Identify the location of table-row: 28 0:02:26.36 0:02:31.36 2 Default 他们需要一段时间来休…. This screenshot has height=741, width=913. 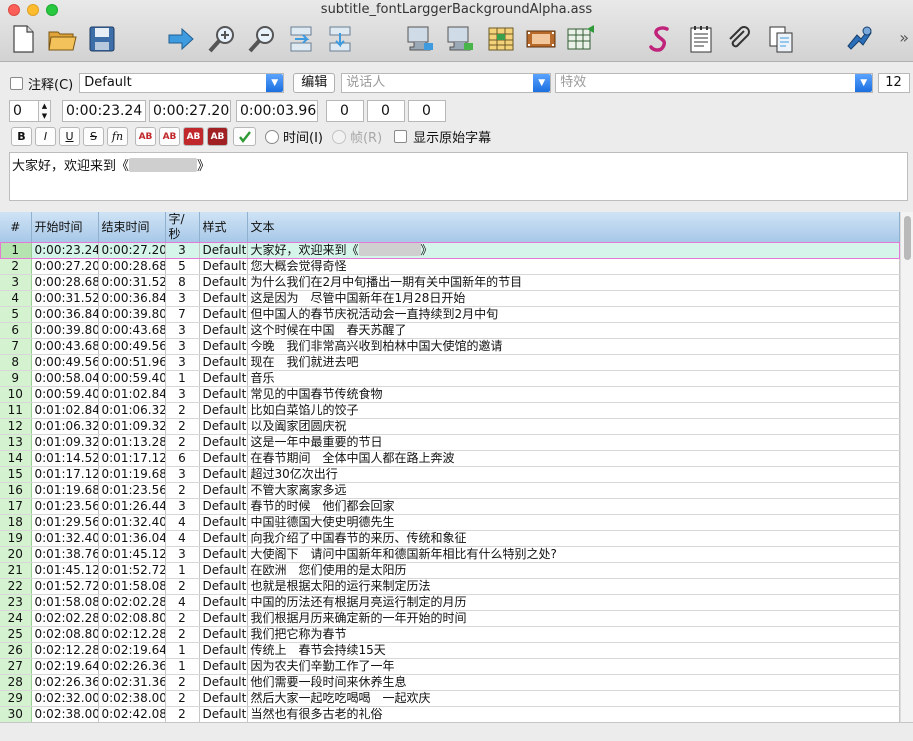
(450, 682).